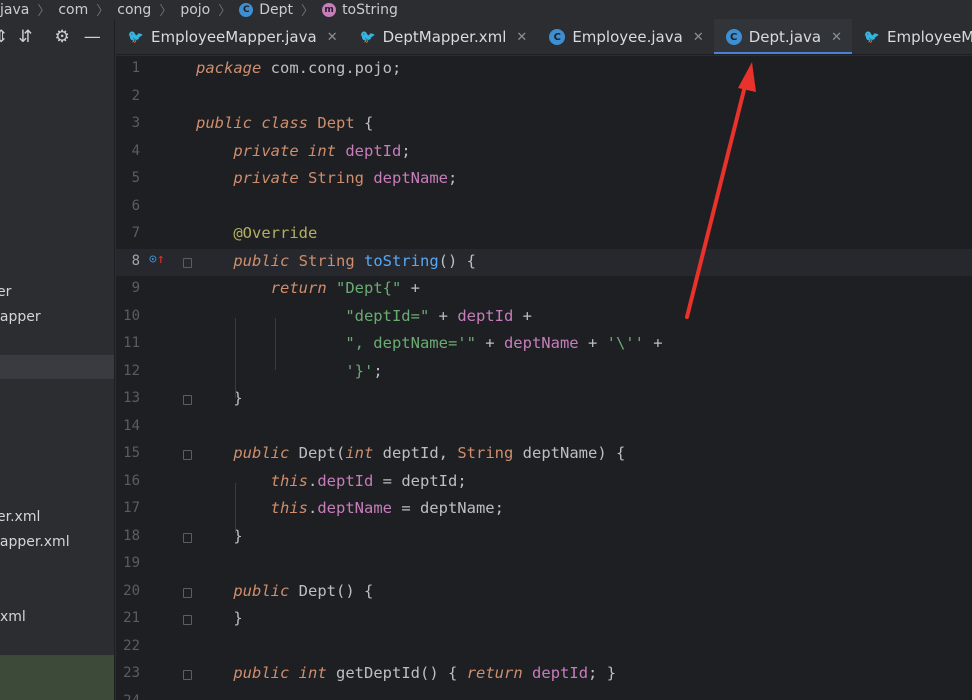  I want to click on code-token: }, so click(238, 618).